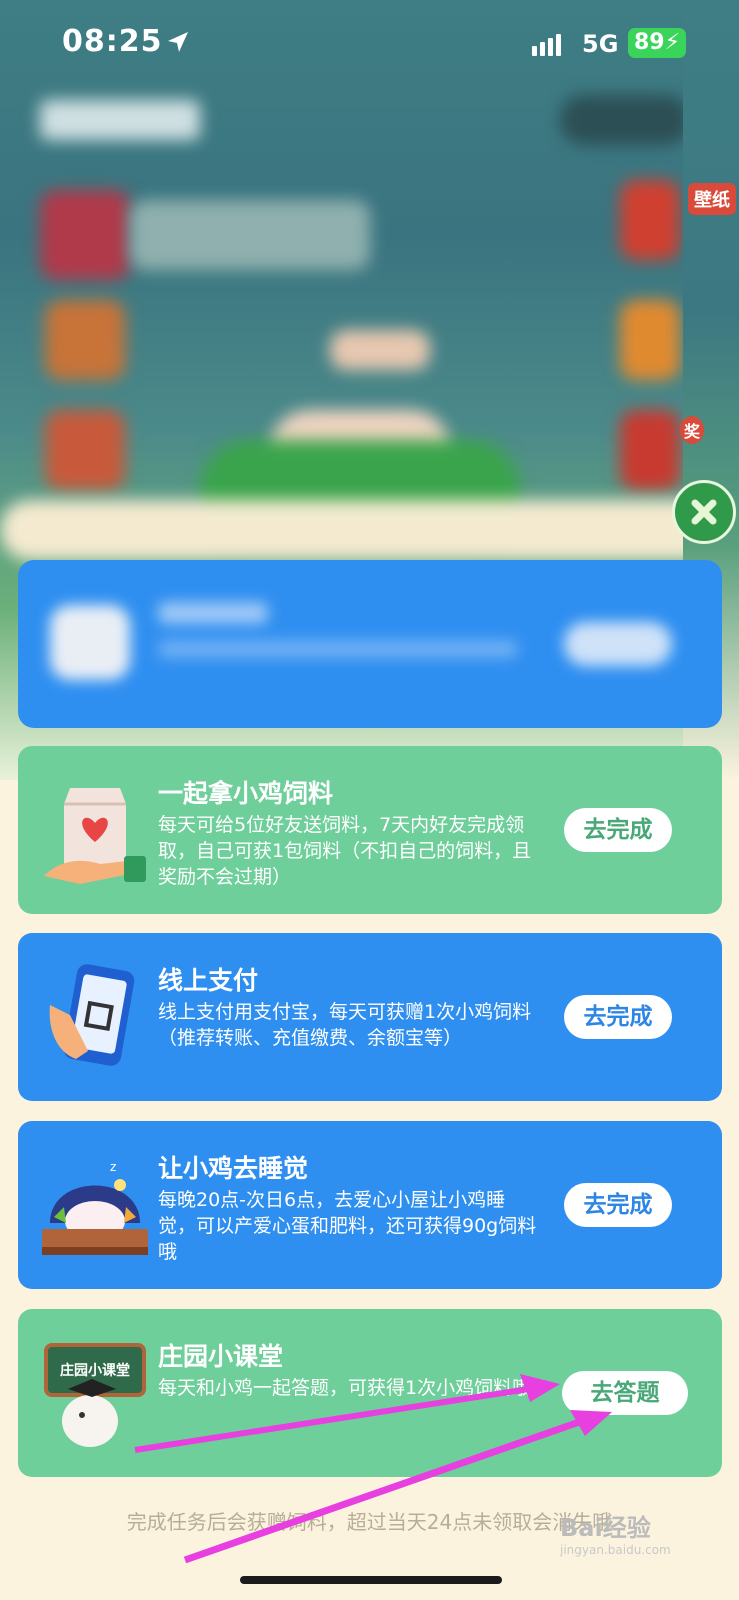 The width and height of the screenshot is (739, 1600). What do you see at coordinates (625, 1393) in the screenshot?
I see `go-answer-button: 去答题` at bounding box center [625, 1393].